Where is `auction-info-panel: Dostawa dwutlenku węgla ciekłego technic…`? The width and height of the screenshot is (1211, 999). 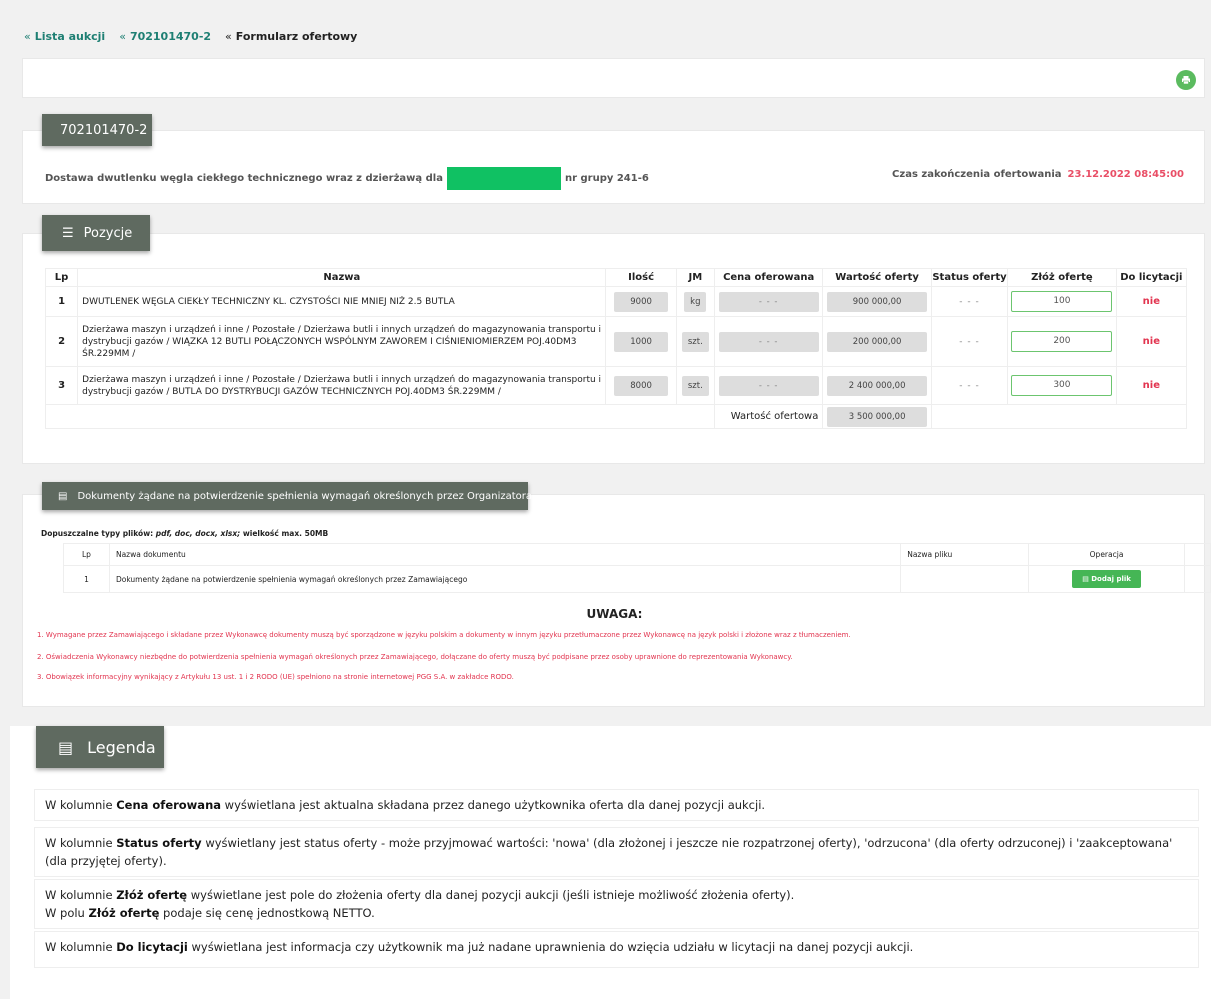
auction-info-panel: Dostawa dwutlenku węgla ciekłego technic… is located at coordinates (613, 167).